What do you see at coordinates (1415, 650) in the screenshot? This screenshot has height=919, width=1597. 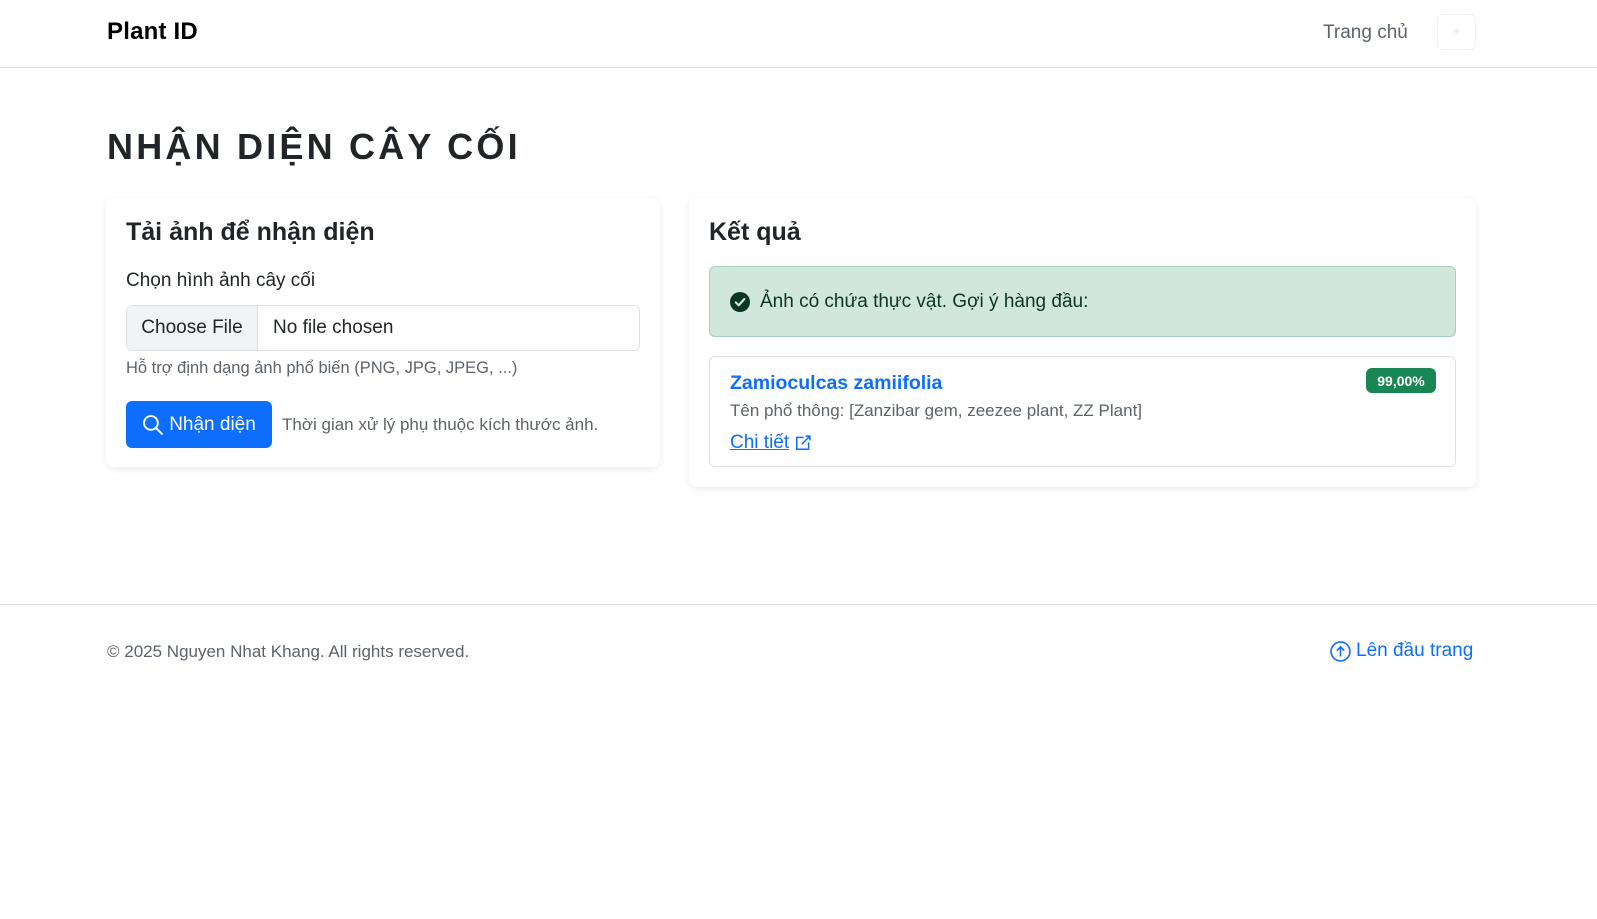 I see `back-to-top-label: Lên đầu trang` at bounding box center [1415, 650].